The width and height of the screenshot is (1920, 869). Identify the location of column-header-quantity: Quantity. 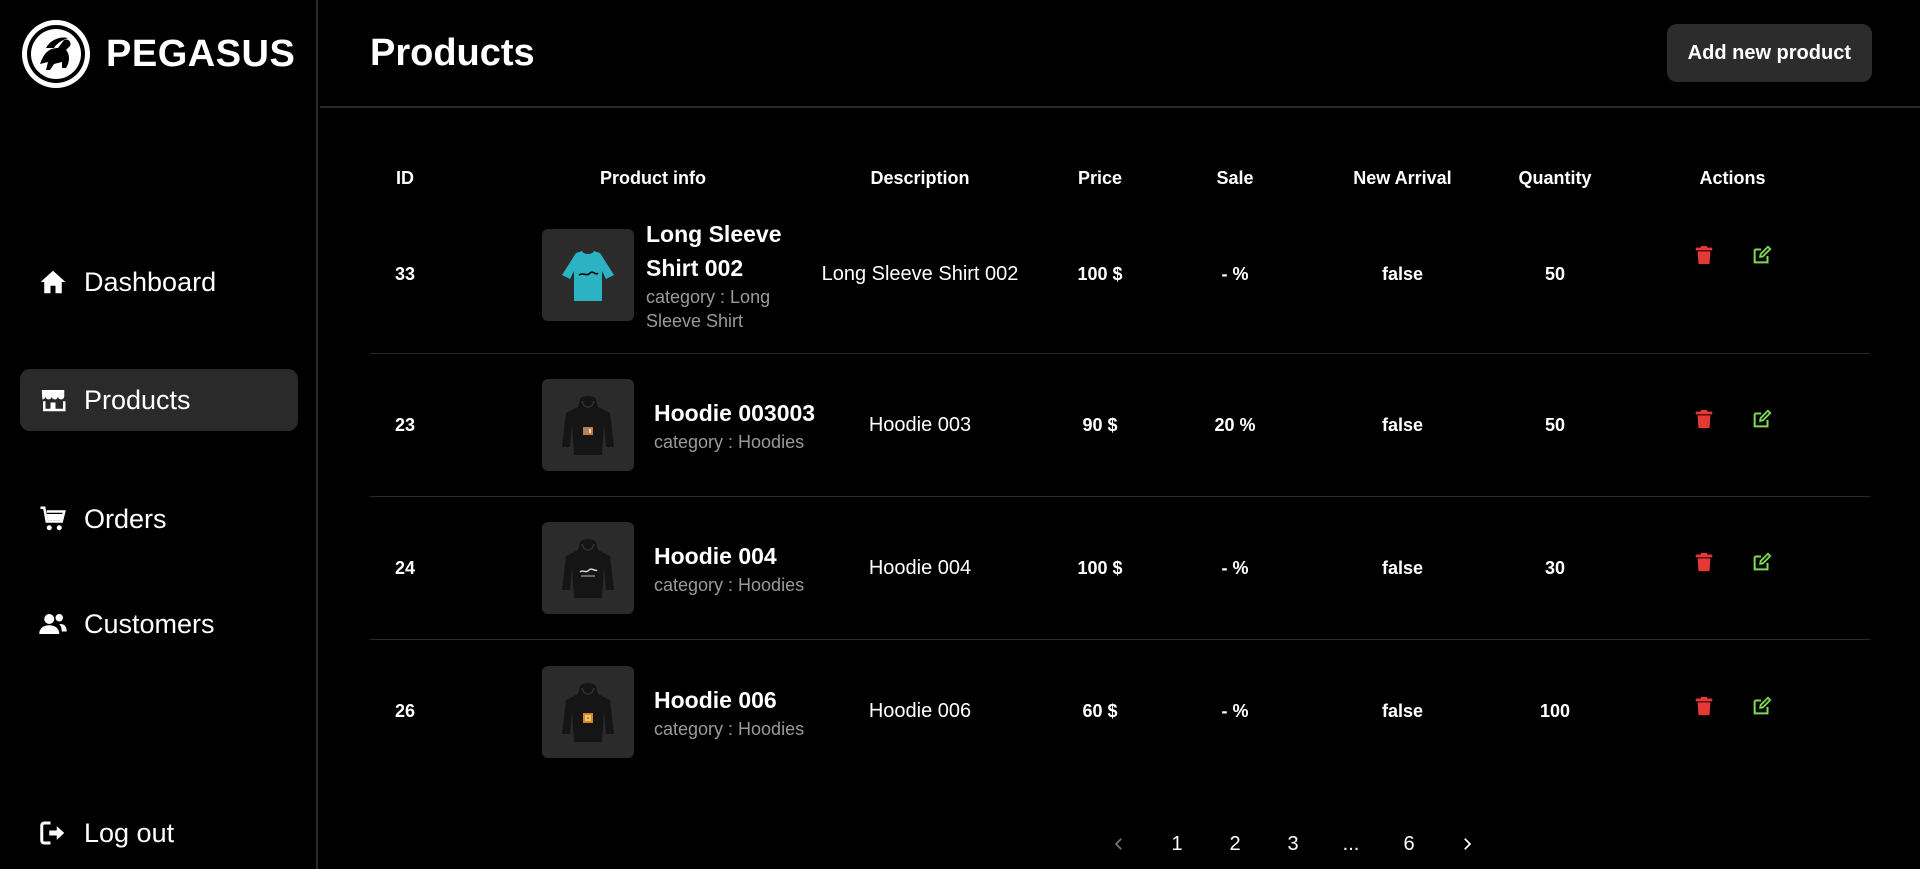
(1555, 177).